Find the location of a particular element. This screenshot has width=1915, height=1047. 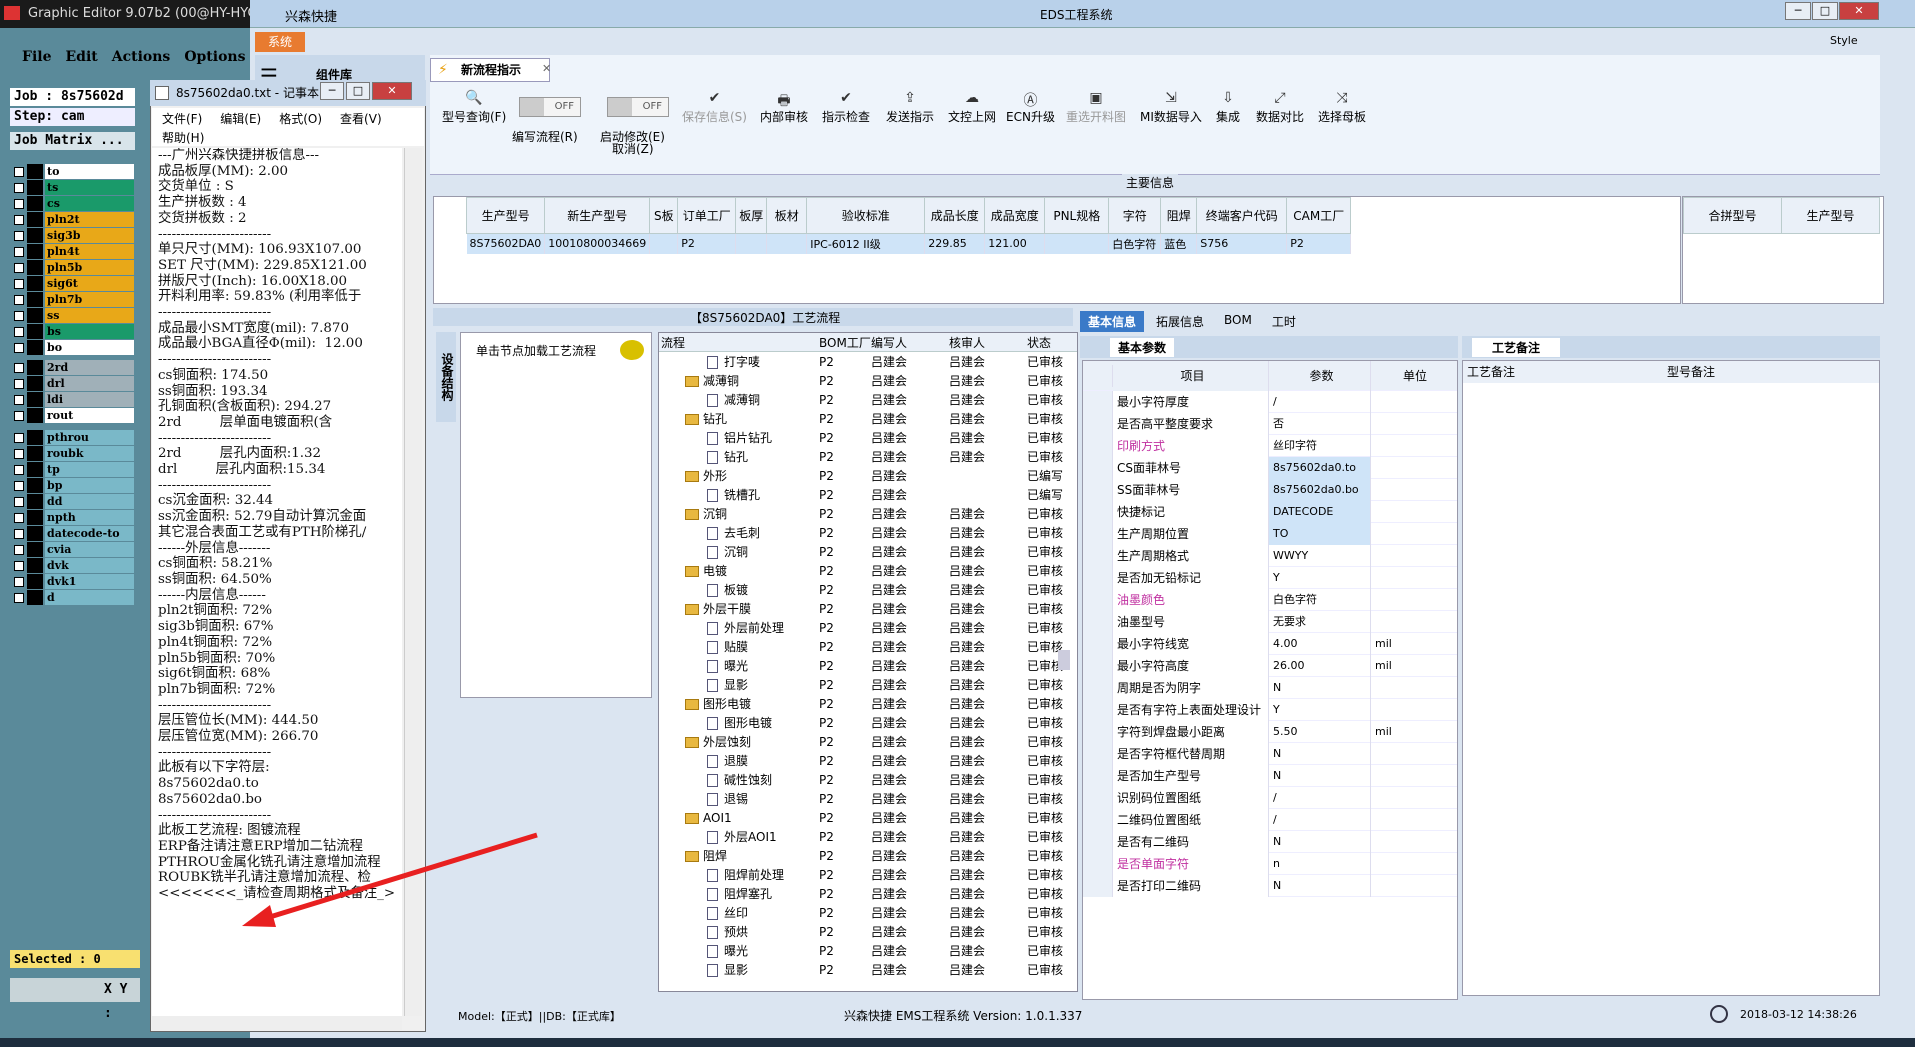

tree-row: 丝印 P2 吕建会 吕建会 已审核 is located at coordinates (868, 912).